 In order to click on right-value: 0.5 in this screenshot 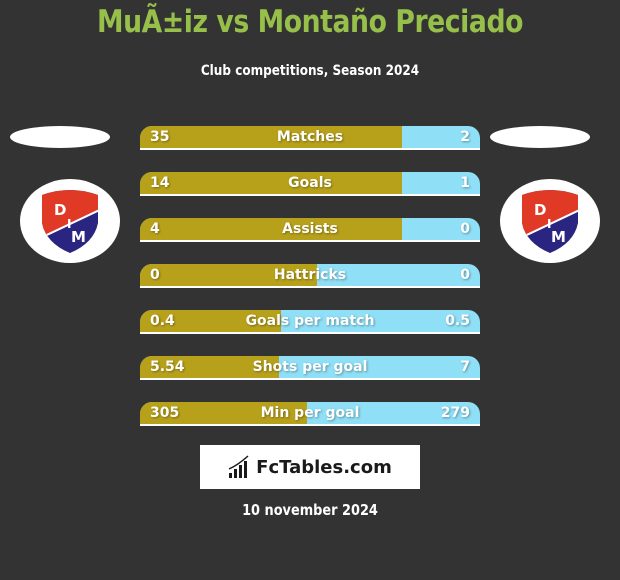, I will do `click(457, 321)`.